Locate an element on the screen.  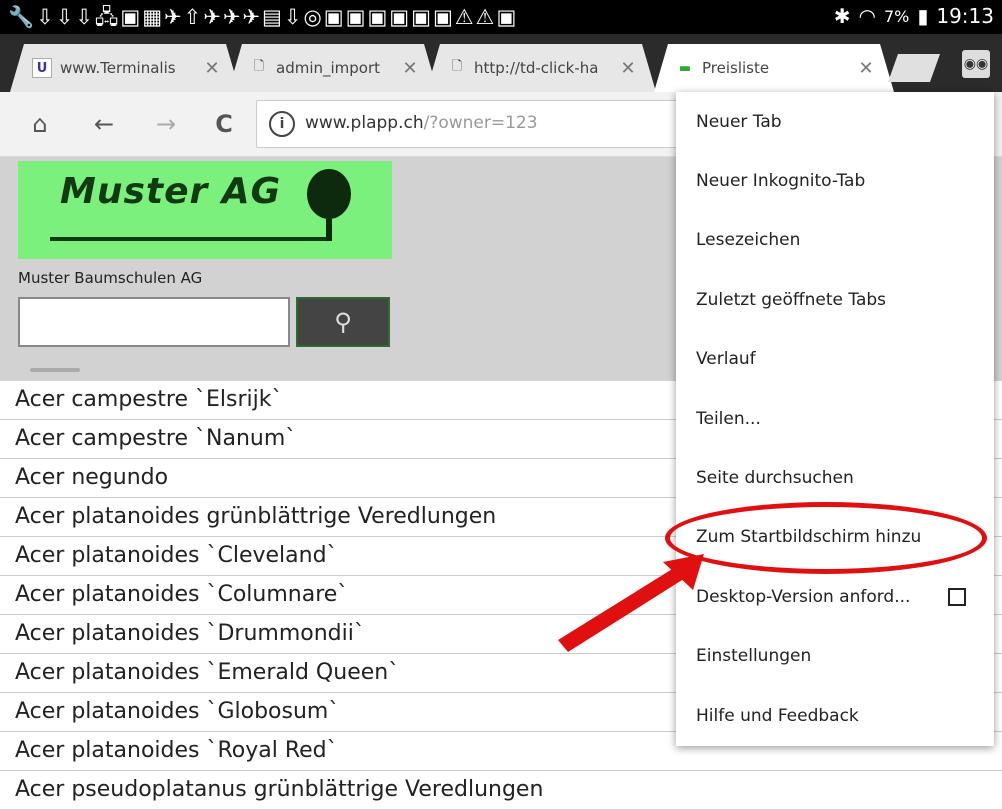
tab-title: http://td-click-ha is located at coordinates (536, 68).